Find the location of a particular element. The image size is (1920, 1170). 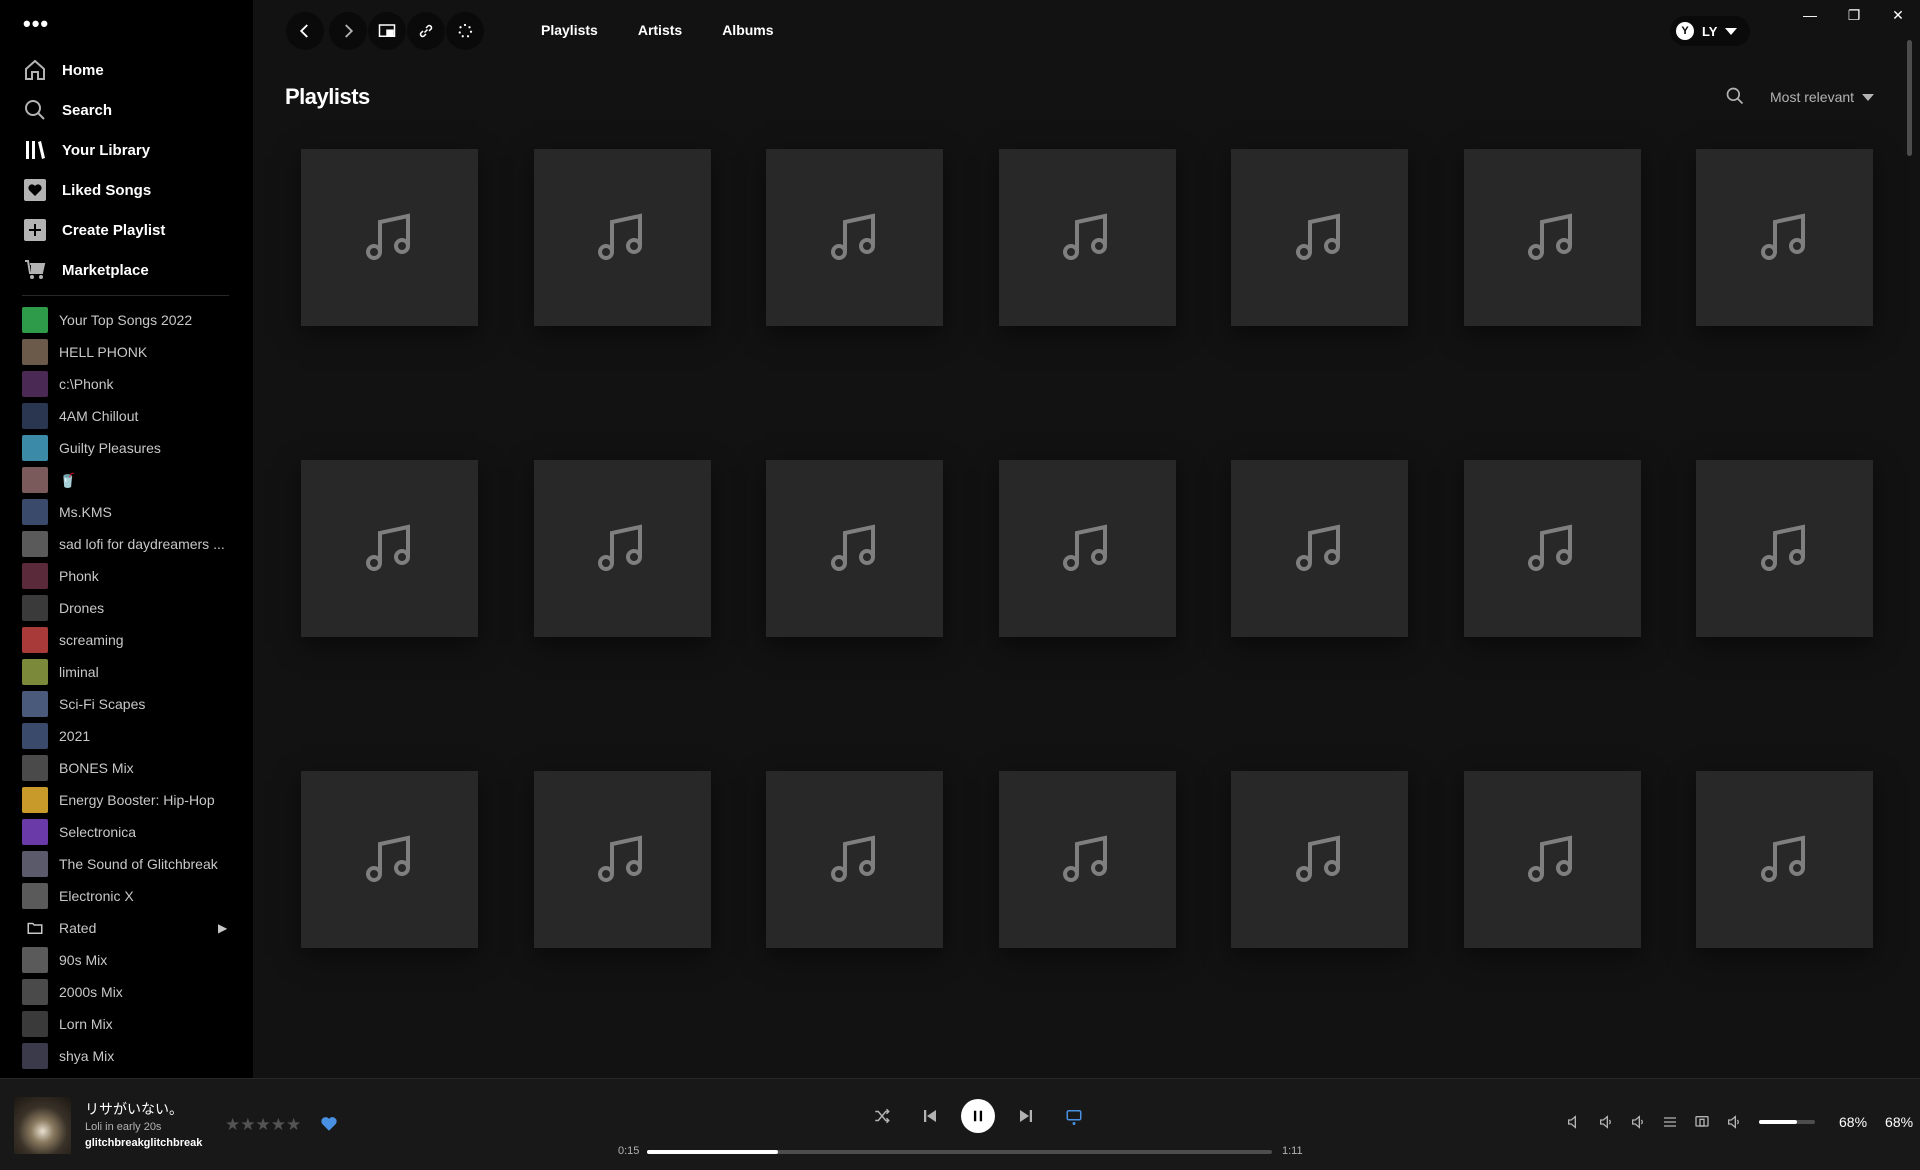

sidebar-playlist-item: 2000s Mix is located at coordinates (126, 992).